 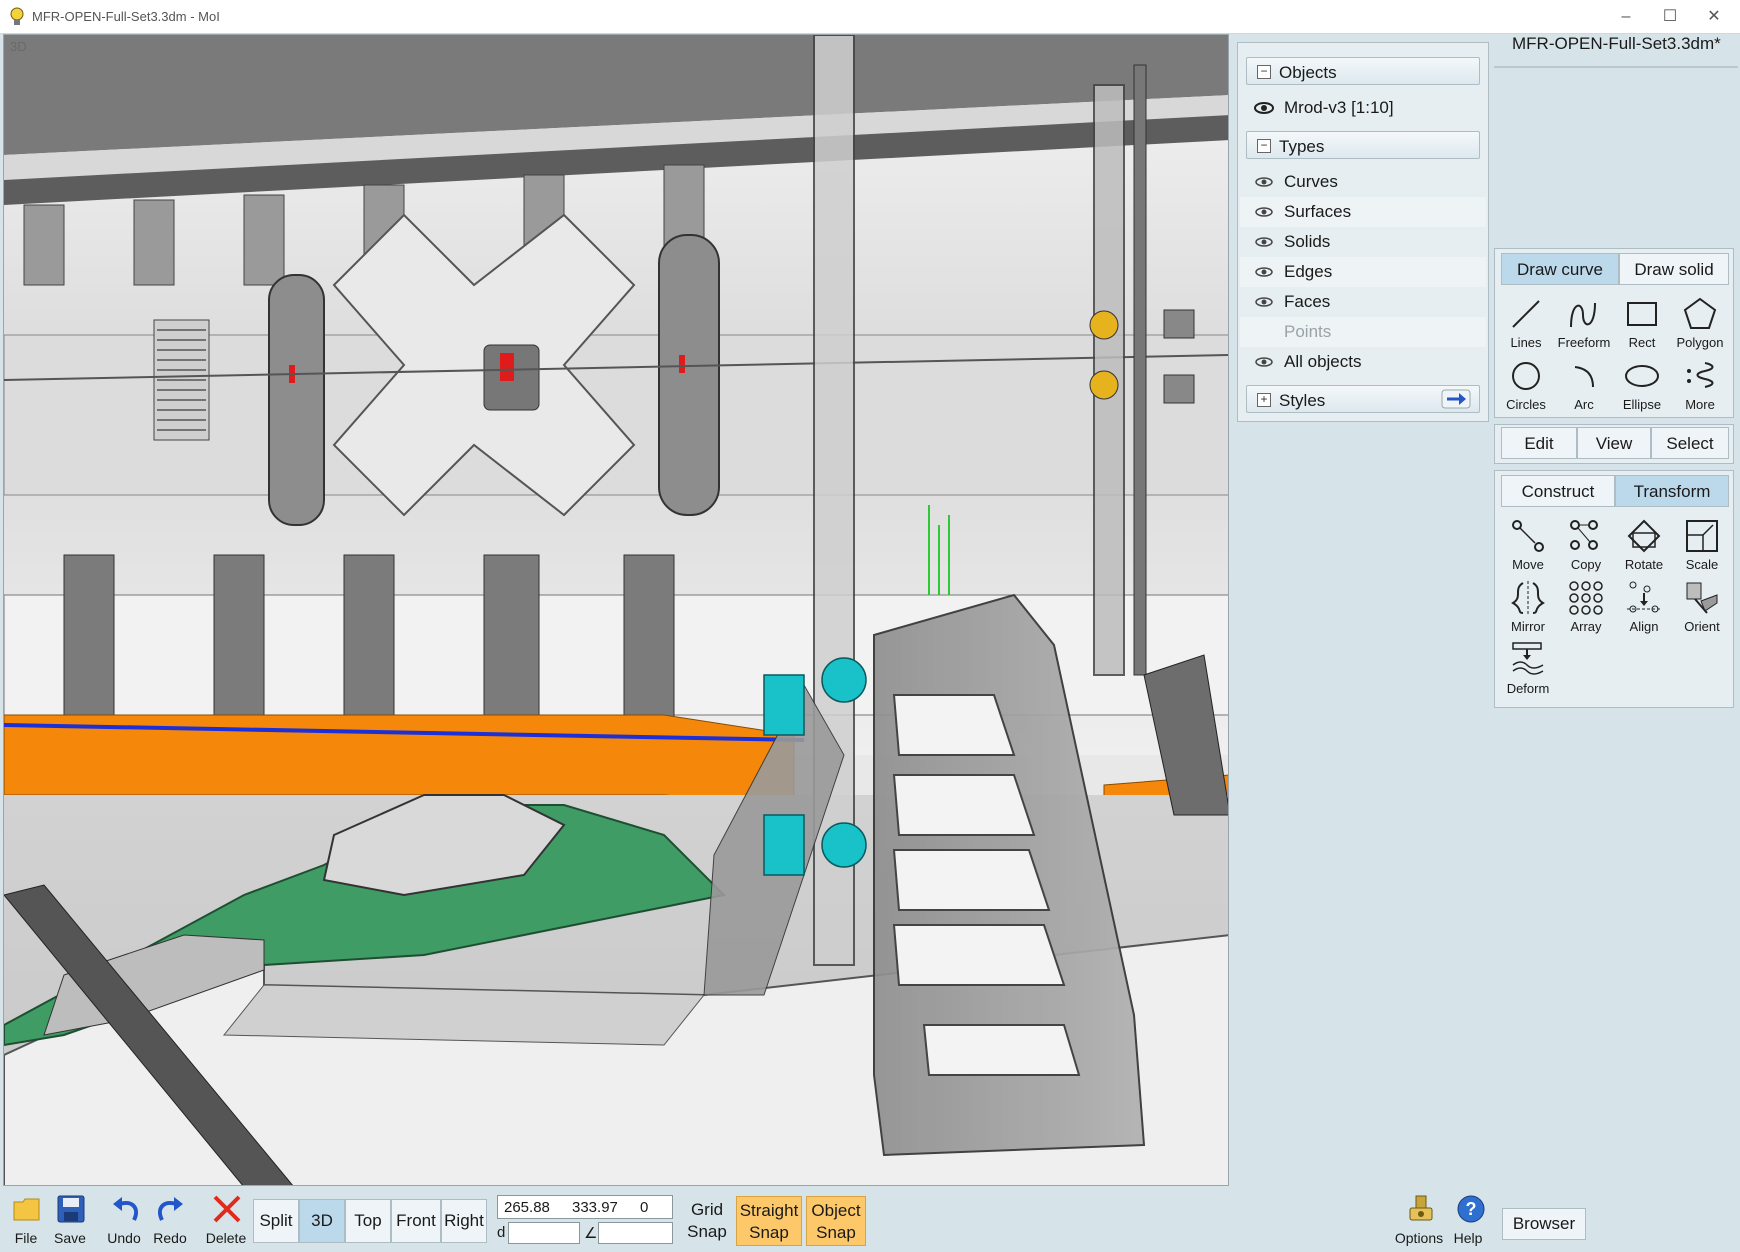 What do you see at coordinates (1264, 400) in the screenshot?
I see `expand-icon: +` at bounding box center [1264, 400].